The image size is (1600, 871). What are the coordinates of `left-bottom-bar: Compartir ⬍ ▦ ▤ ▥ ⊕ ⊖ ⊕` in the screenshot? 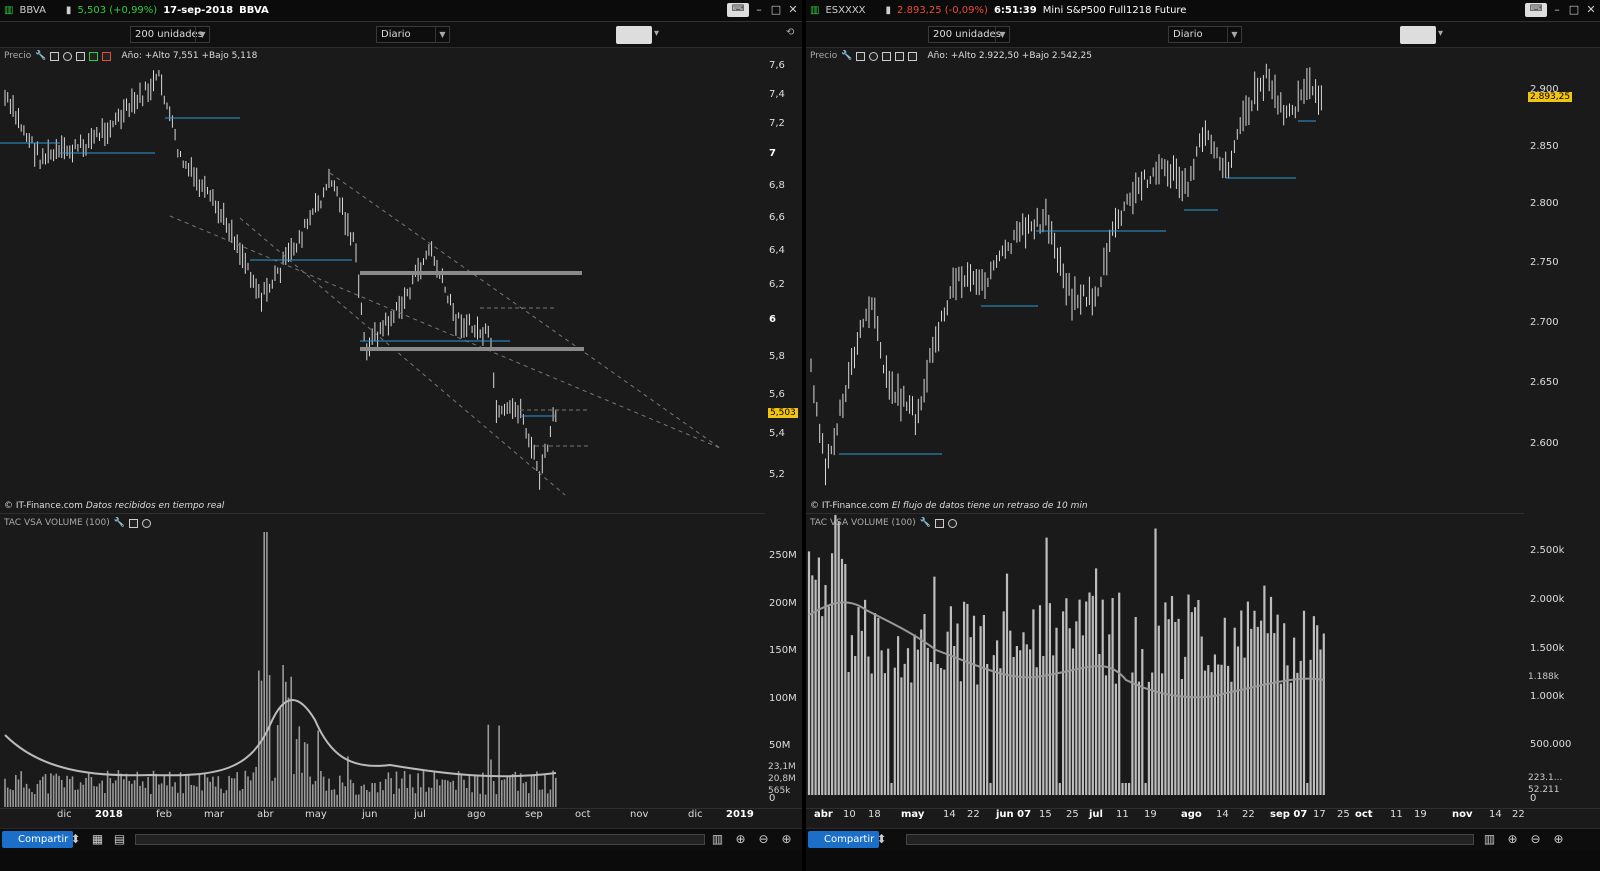 It's located at (401, 839).